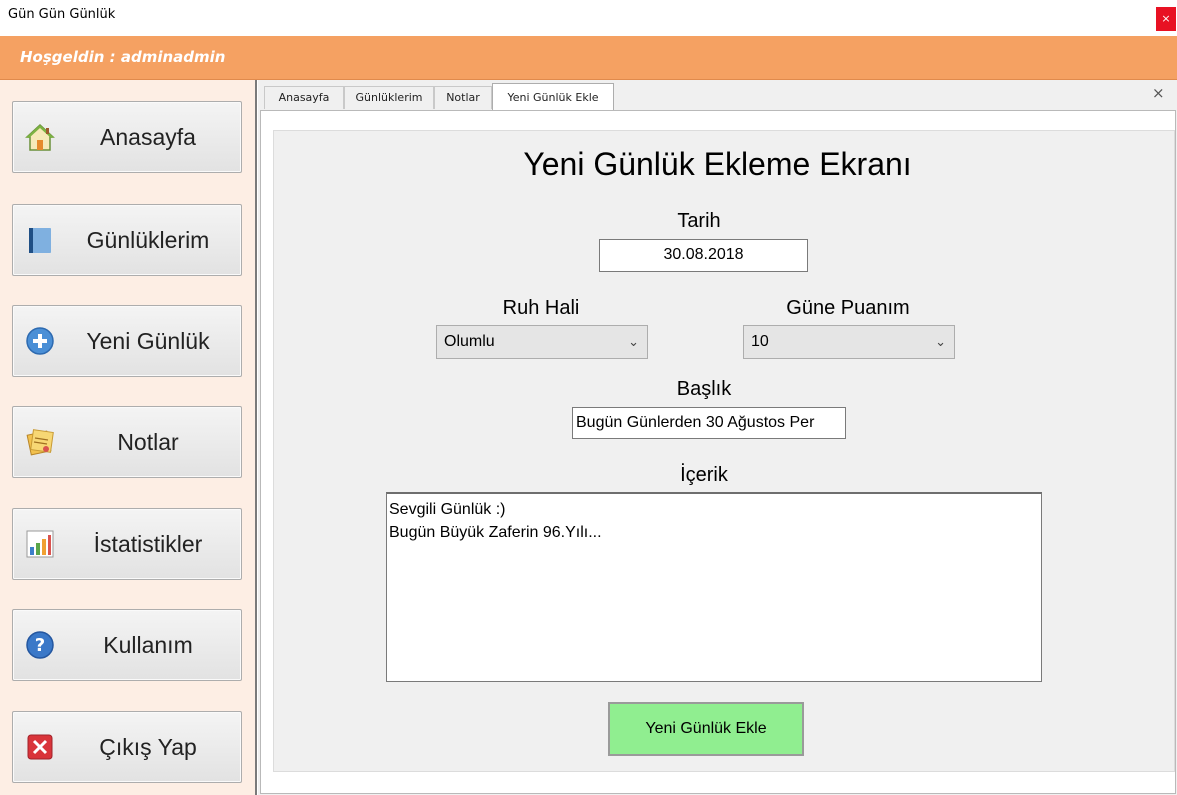  Describe the element at coordinates (463, 97) in the screenshot. I see `tab-notlar: Notlar` at that location.